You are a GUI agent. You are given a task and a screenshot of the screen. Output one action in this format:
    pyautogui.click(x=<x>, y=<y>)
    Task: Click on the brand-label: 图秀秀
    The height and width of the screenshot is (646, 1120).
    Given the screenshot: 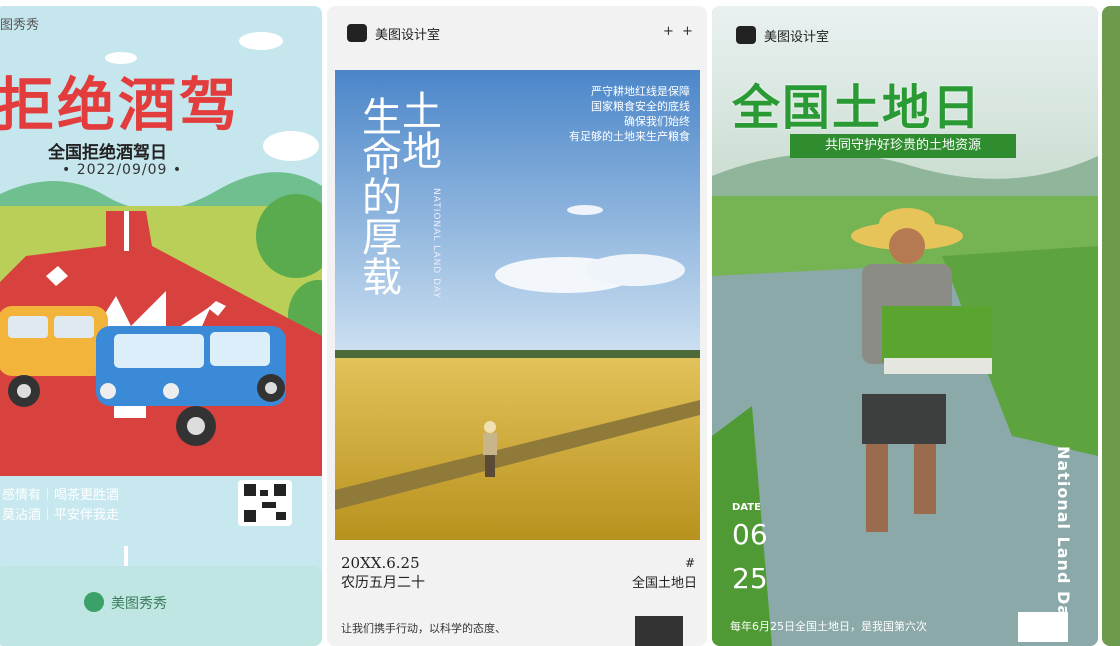 What is the action you would take?
    pyautogui.click(x=20, y=25)
    